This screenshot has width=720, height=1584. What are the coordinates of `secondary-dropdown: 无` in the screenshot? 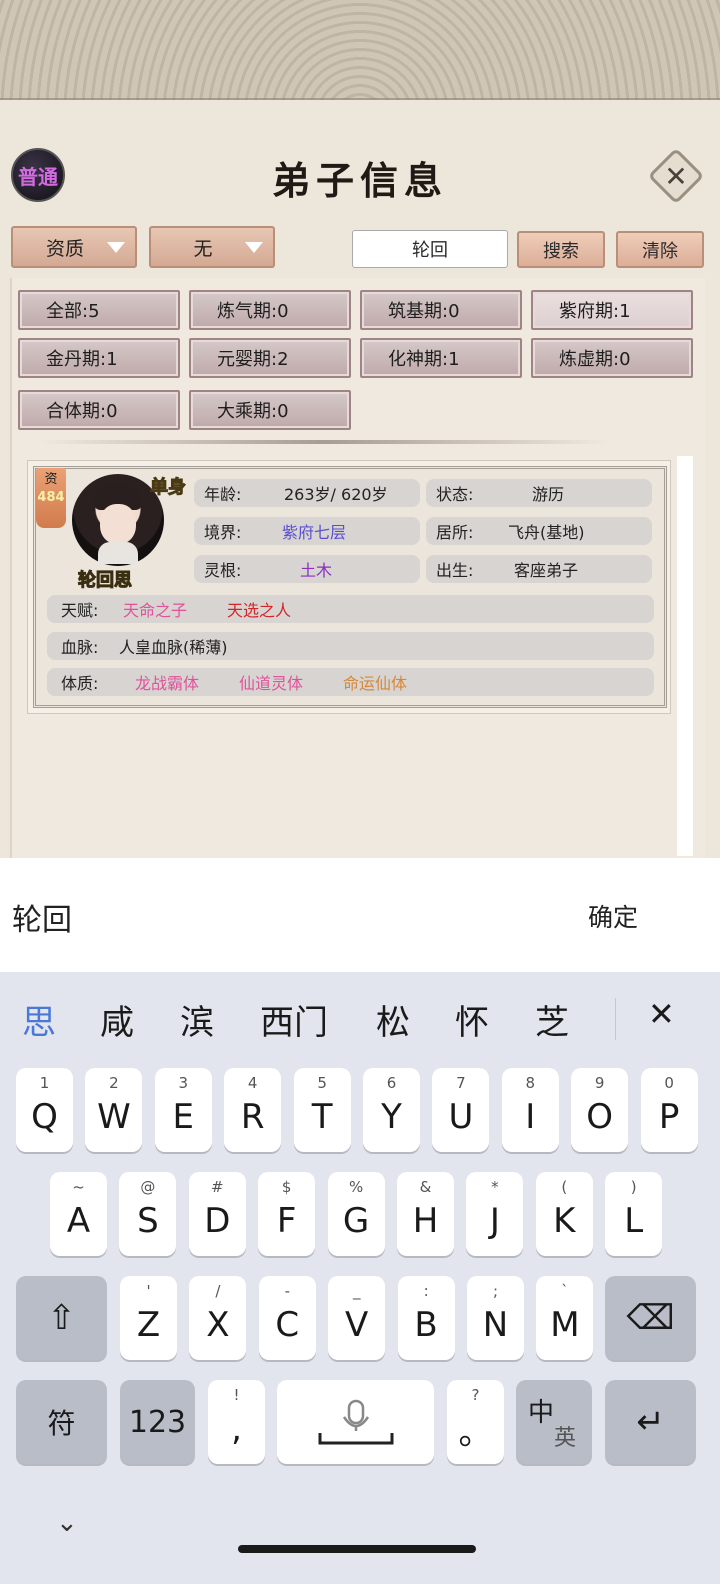 It's located at (212, 247).